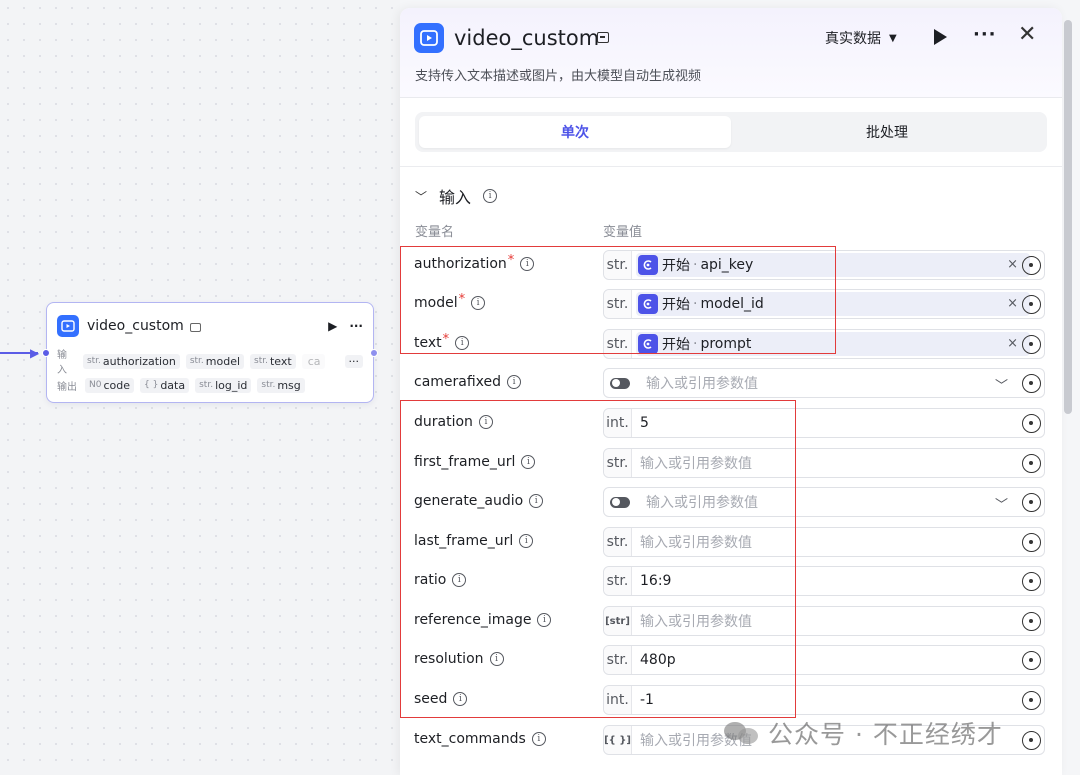  What do you see at coordinates (887, 132) in the screenshot?
I see `tab-batch: 批处理` at bounding box center [887, 132].